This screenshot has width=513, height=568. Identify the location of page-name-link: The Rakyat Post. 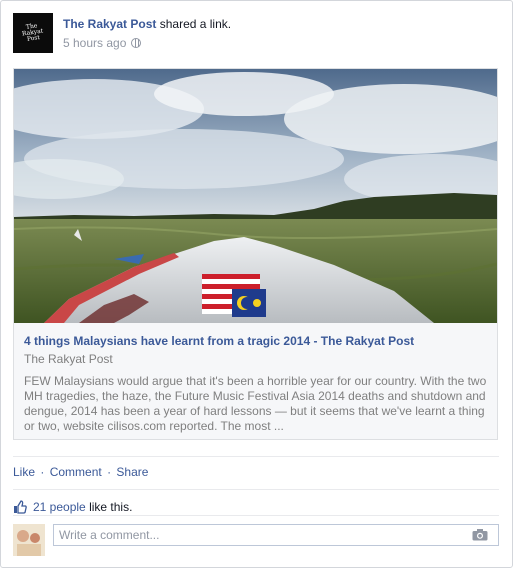
(109, 24).